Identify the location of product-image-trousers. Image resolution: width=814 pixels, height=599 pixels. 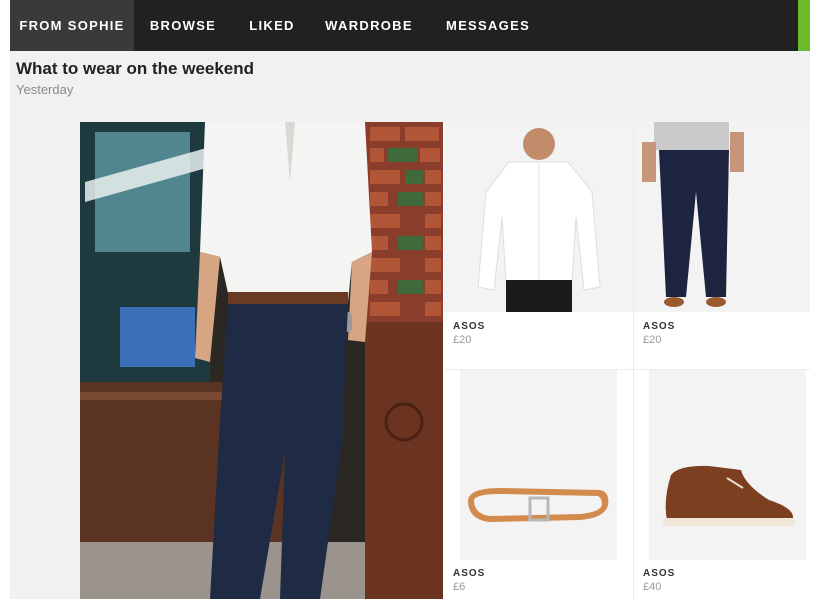
(722, 217).